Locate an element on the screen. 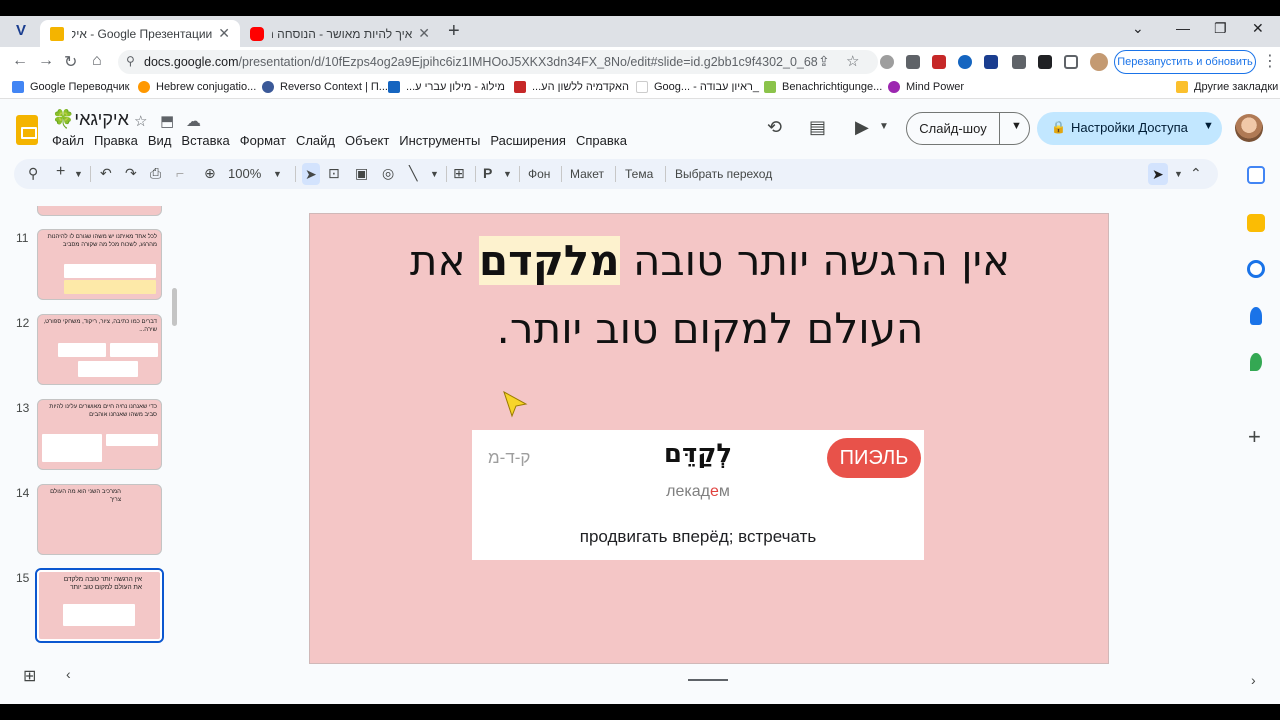  layout-button: Макет is located at coordinates (587, 174).